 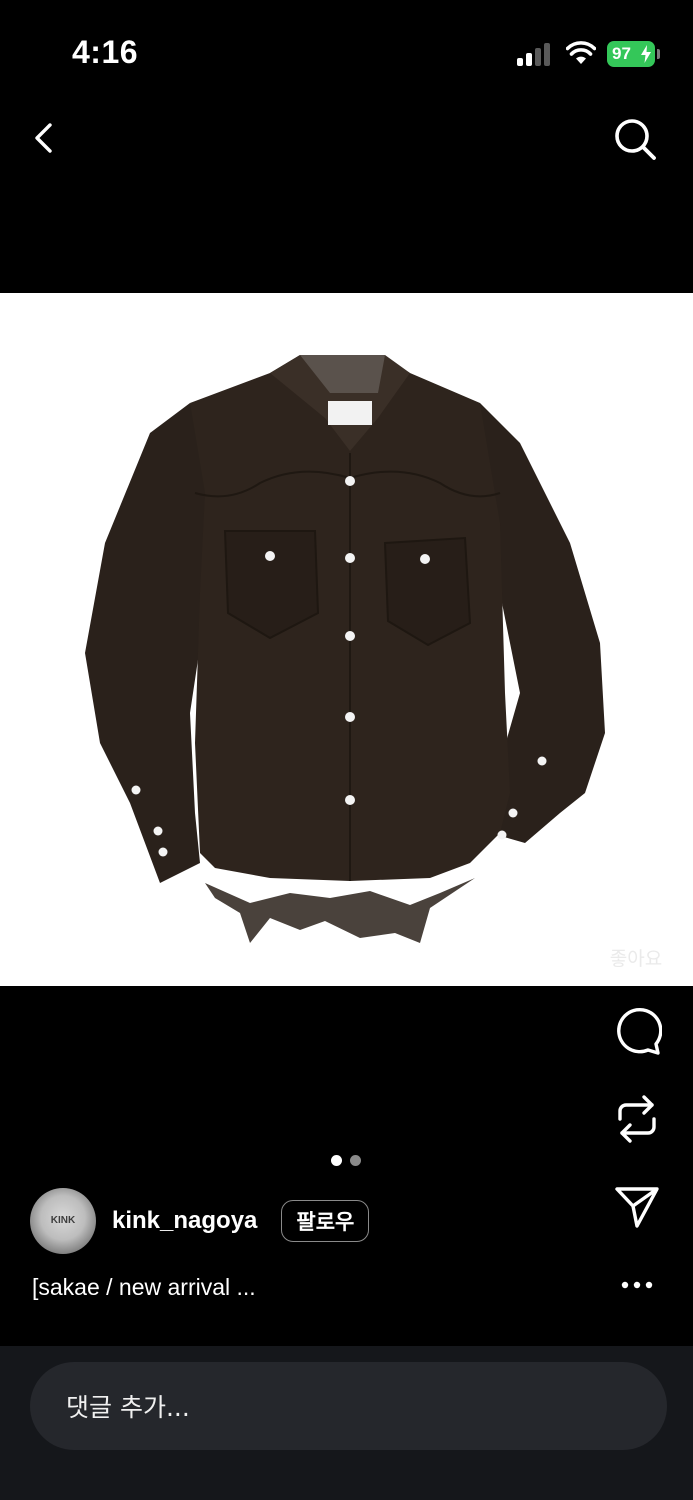 I want to click on status-bar: 4:16 97, so click(x=346, y=50).